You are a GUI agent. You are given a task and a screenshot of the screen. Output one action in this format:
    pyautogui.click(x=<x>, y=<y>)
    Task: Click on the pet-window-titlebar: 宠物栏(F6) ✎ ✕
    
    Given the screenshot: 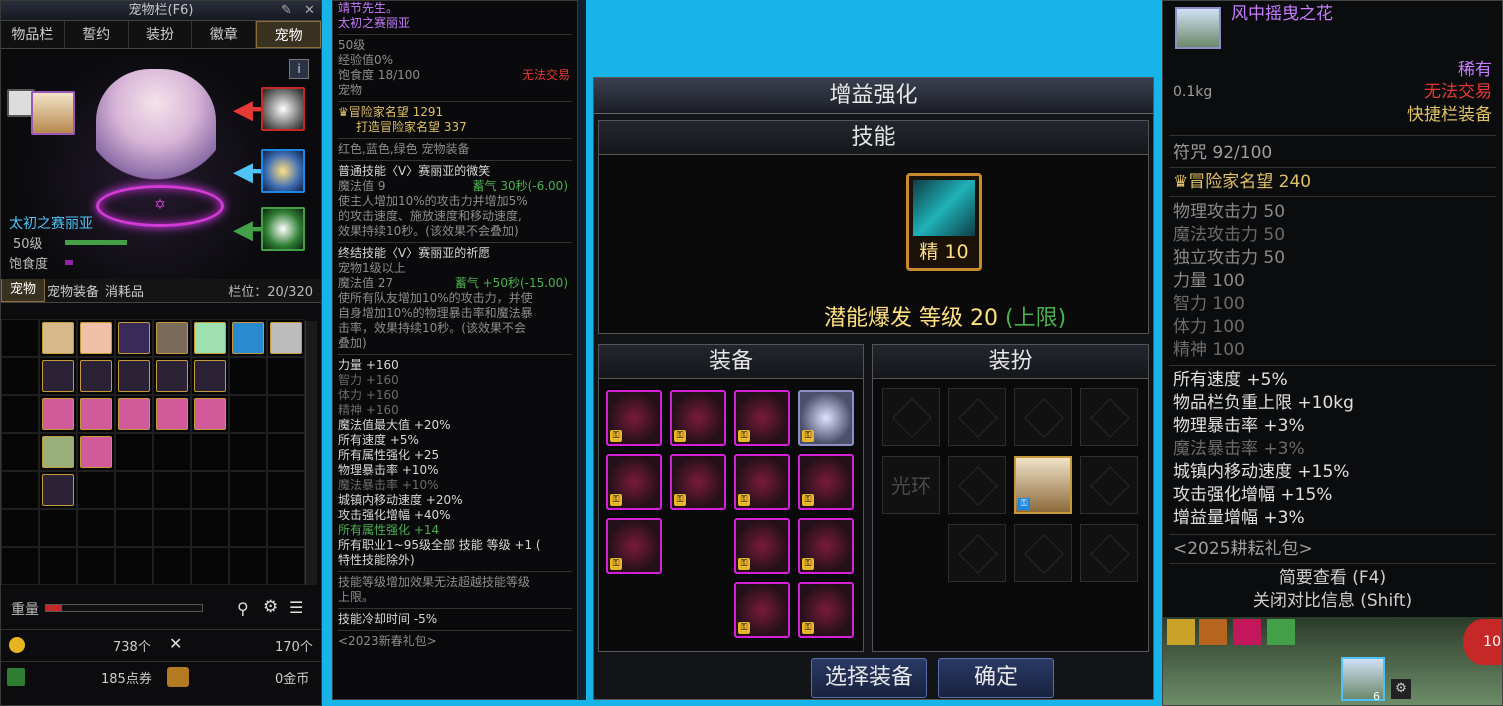 What is the action you would take?
    pyautogui.click(x=161, y=11)
    